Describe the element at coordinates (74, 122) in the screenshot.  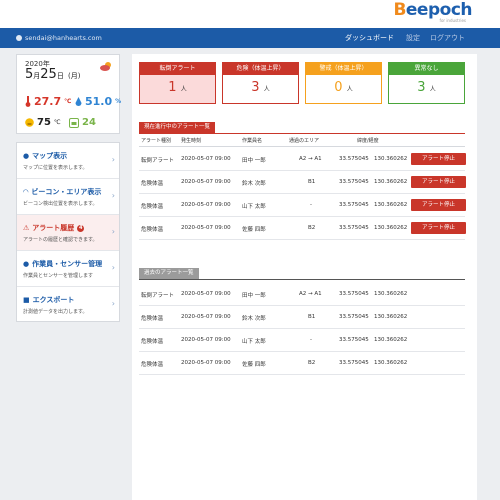
I see `sensor-icon` at that location.